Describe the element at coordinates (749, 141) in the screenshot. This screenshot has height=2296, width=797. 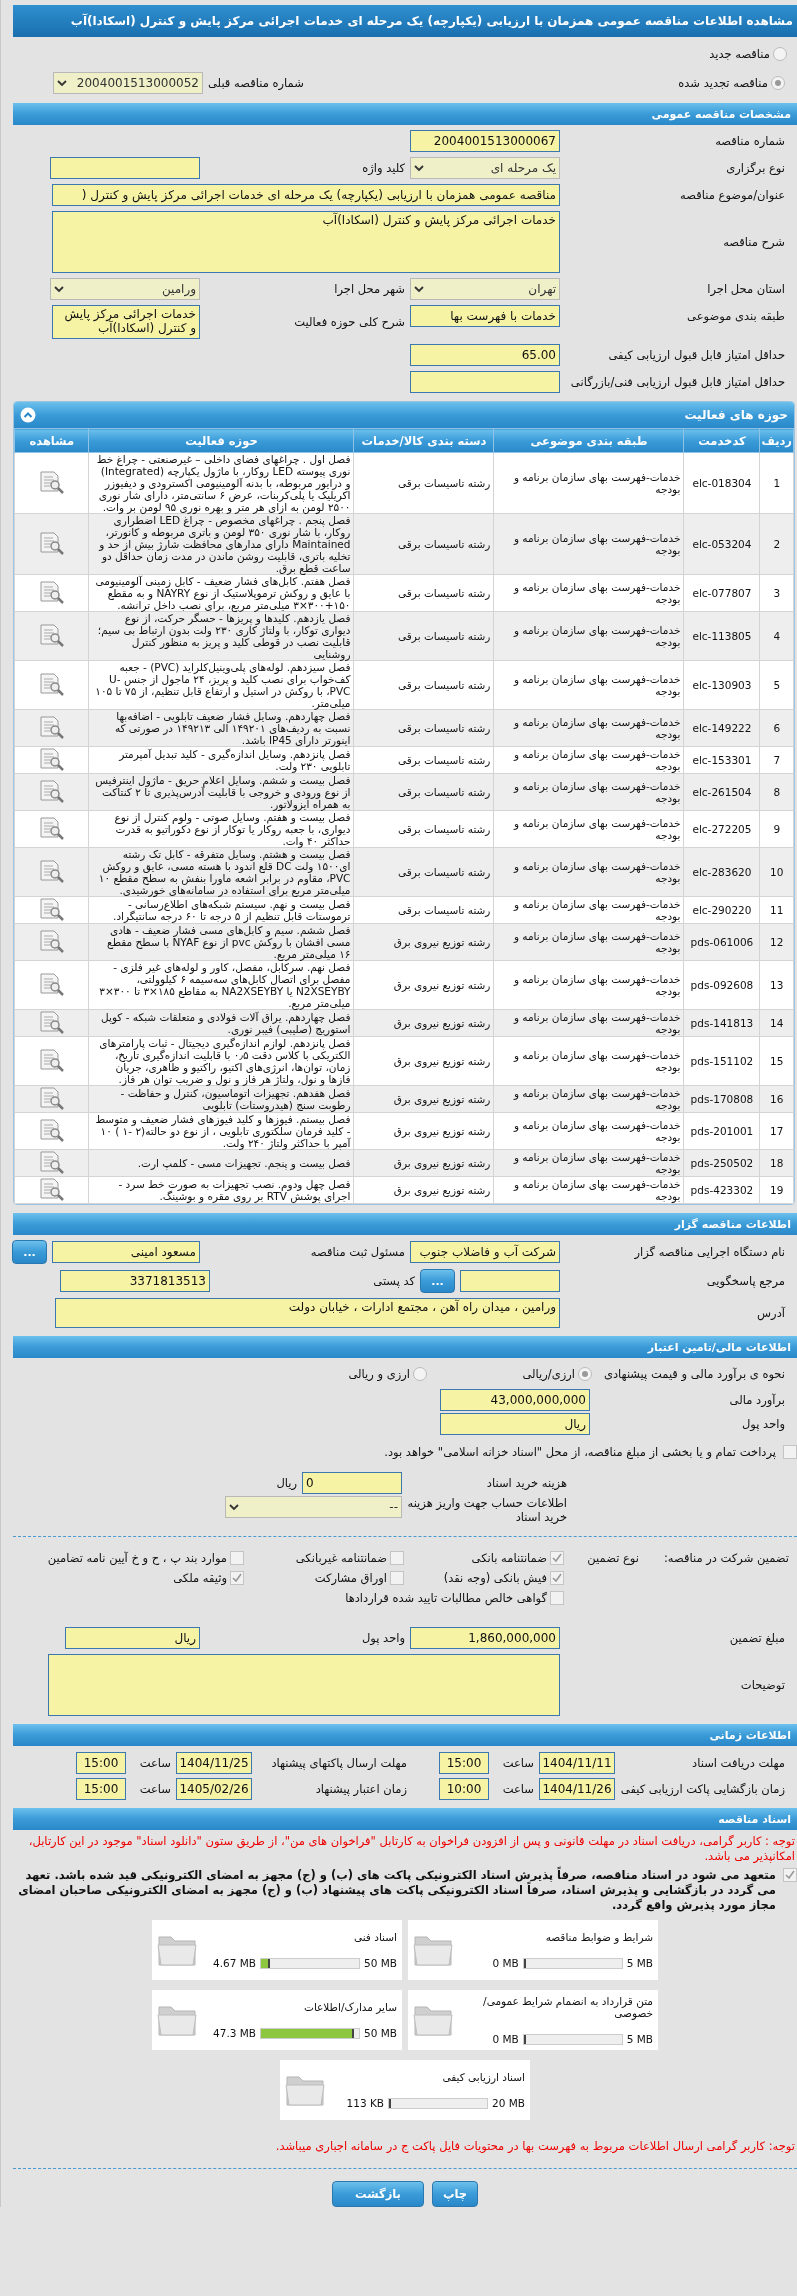
I see `field-label: شماره مناقصه` at that location.